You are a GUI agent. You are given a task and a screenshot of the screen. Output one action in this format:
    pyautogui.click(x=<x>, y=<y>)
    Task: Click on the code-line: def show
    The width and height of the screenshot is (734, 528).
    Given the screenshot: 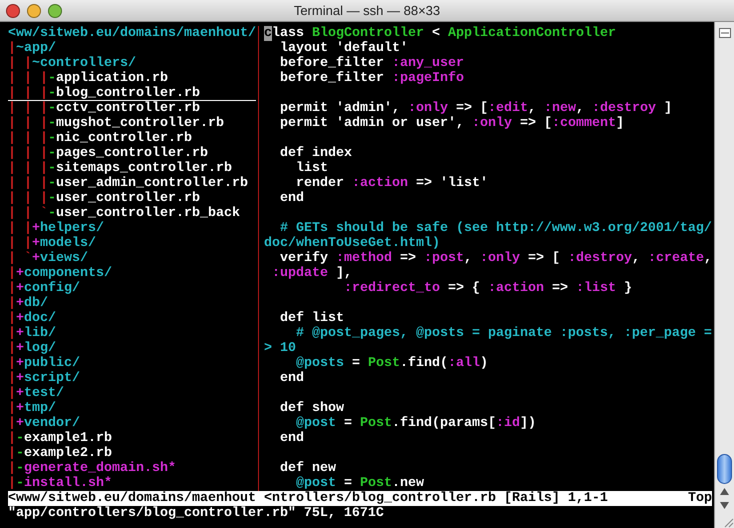 What is the action you would take?
    pyautogui.click(x=311, y=408)
    